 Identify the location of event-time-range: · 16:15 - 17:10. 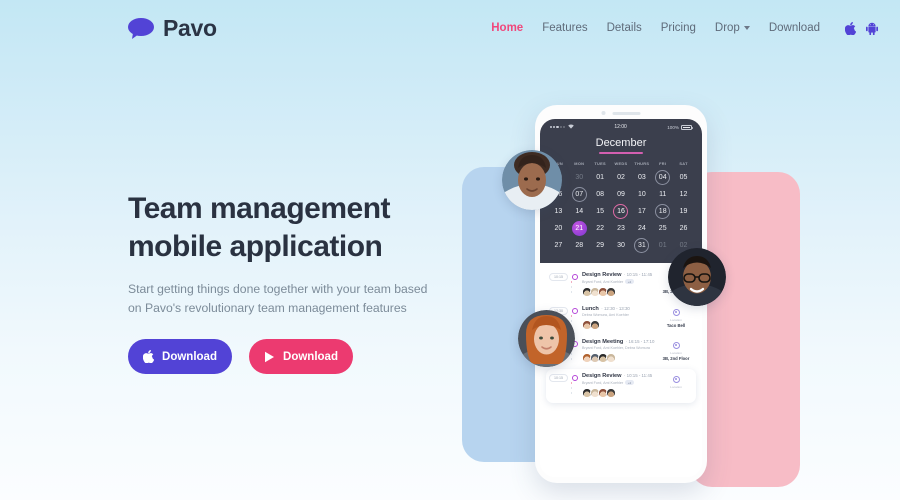
(640, 341).